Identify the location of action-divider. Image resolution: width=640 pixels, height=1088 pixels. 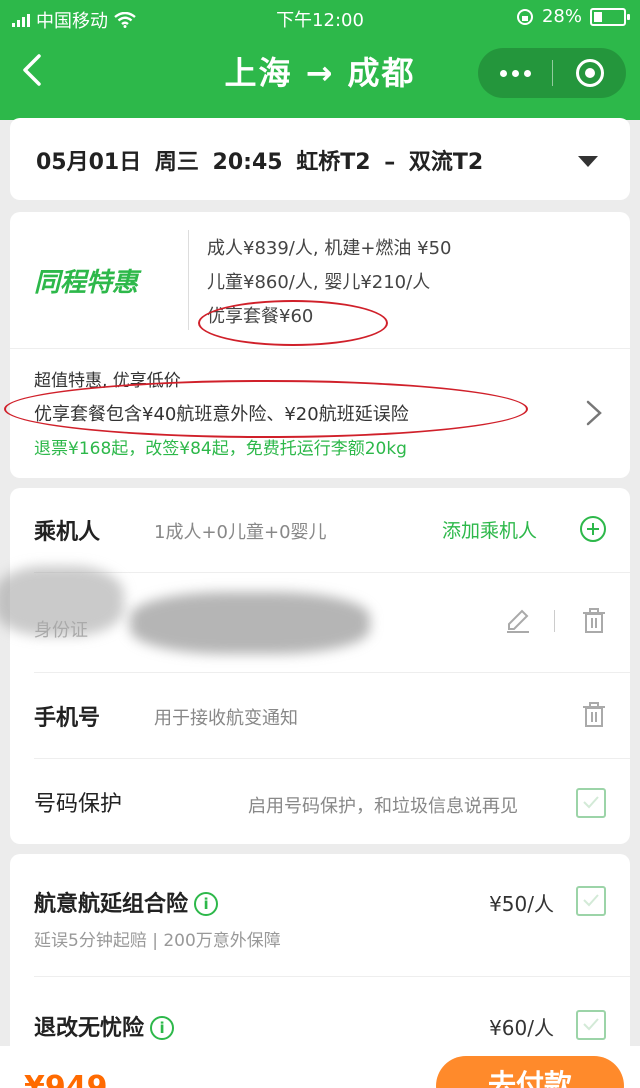
(554, 621).